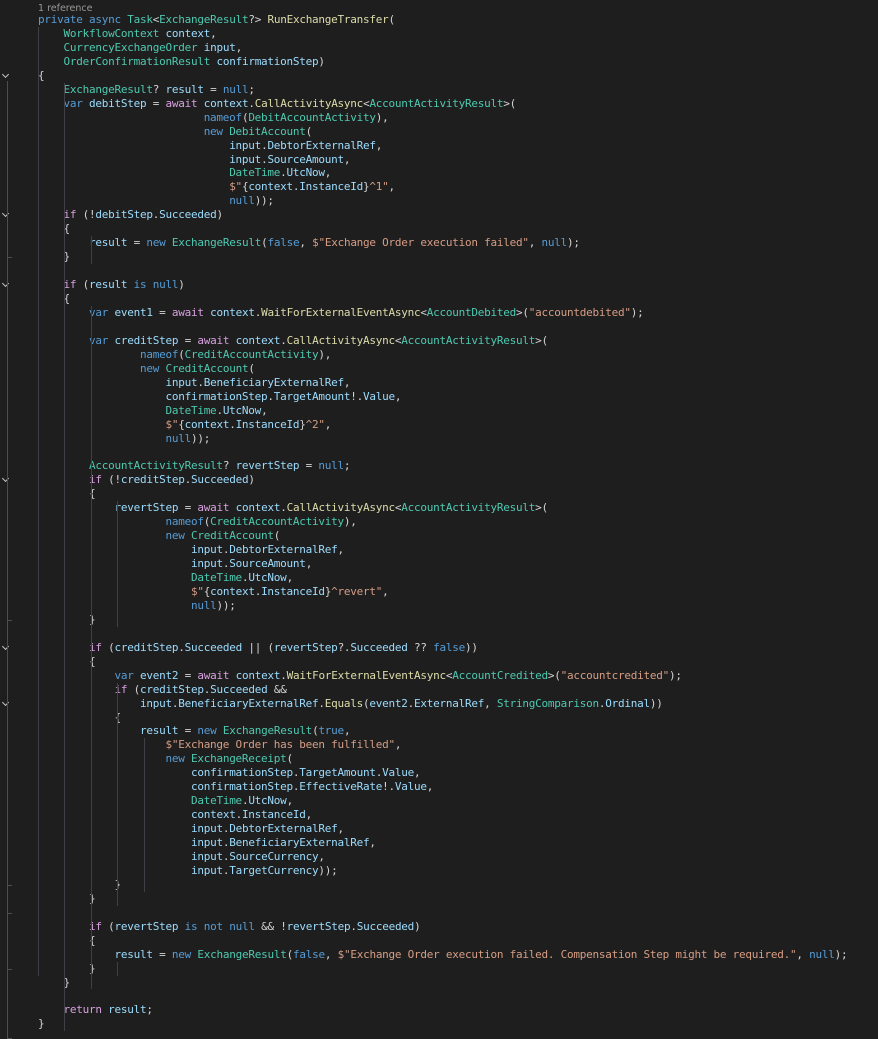 This screenshot has width=878, height=1039. Describe the element at coordinates (204, 19) in the screenshot. I see `code-token: ExchangeResult` at that location.